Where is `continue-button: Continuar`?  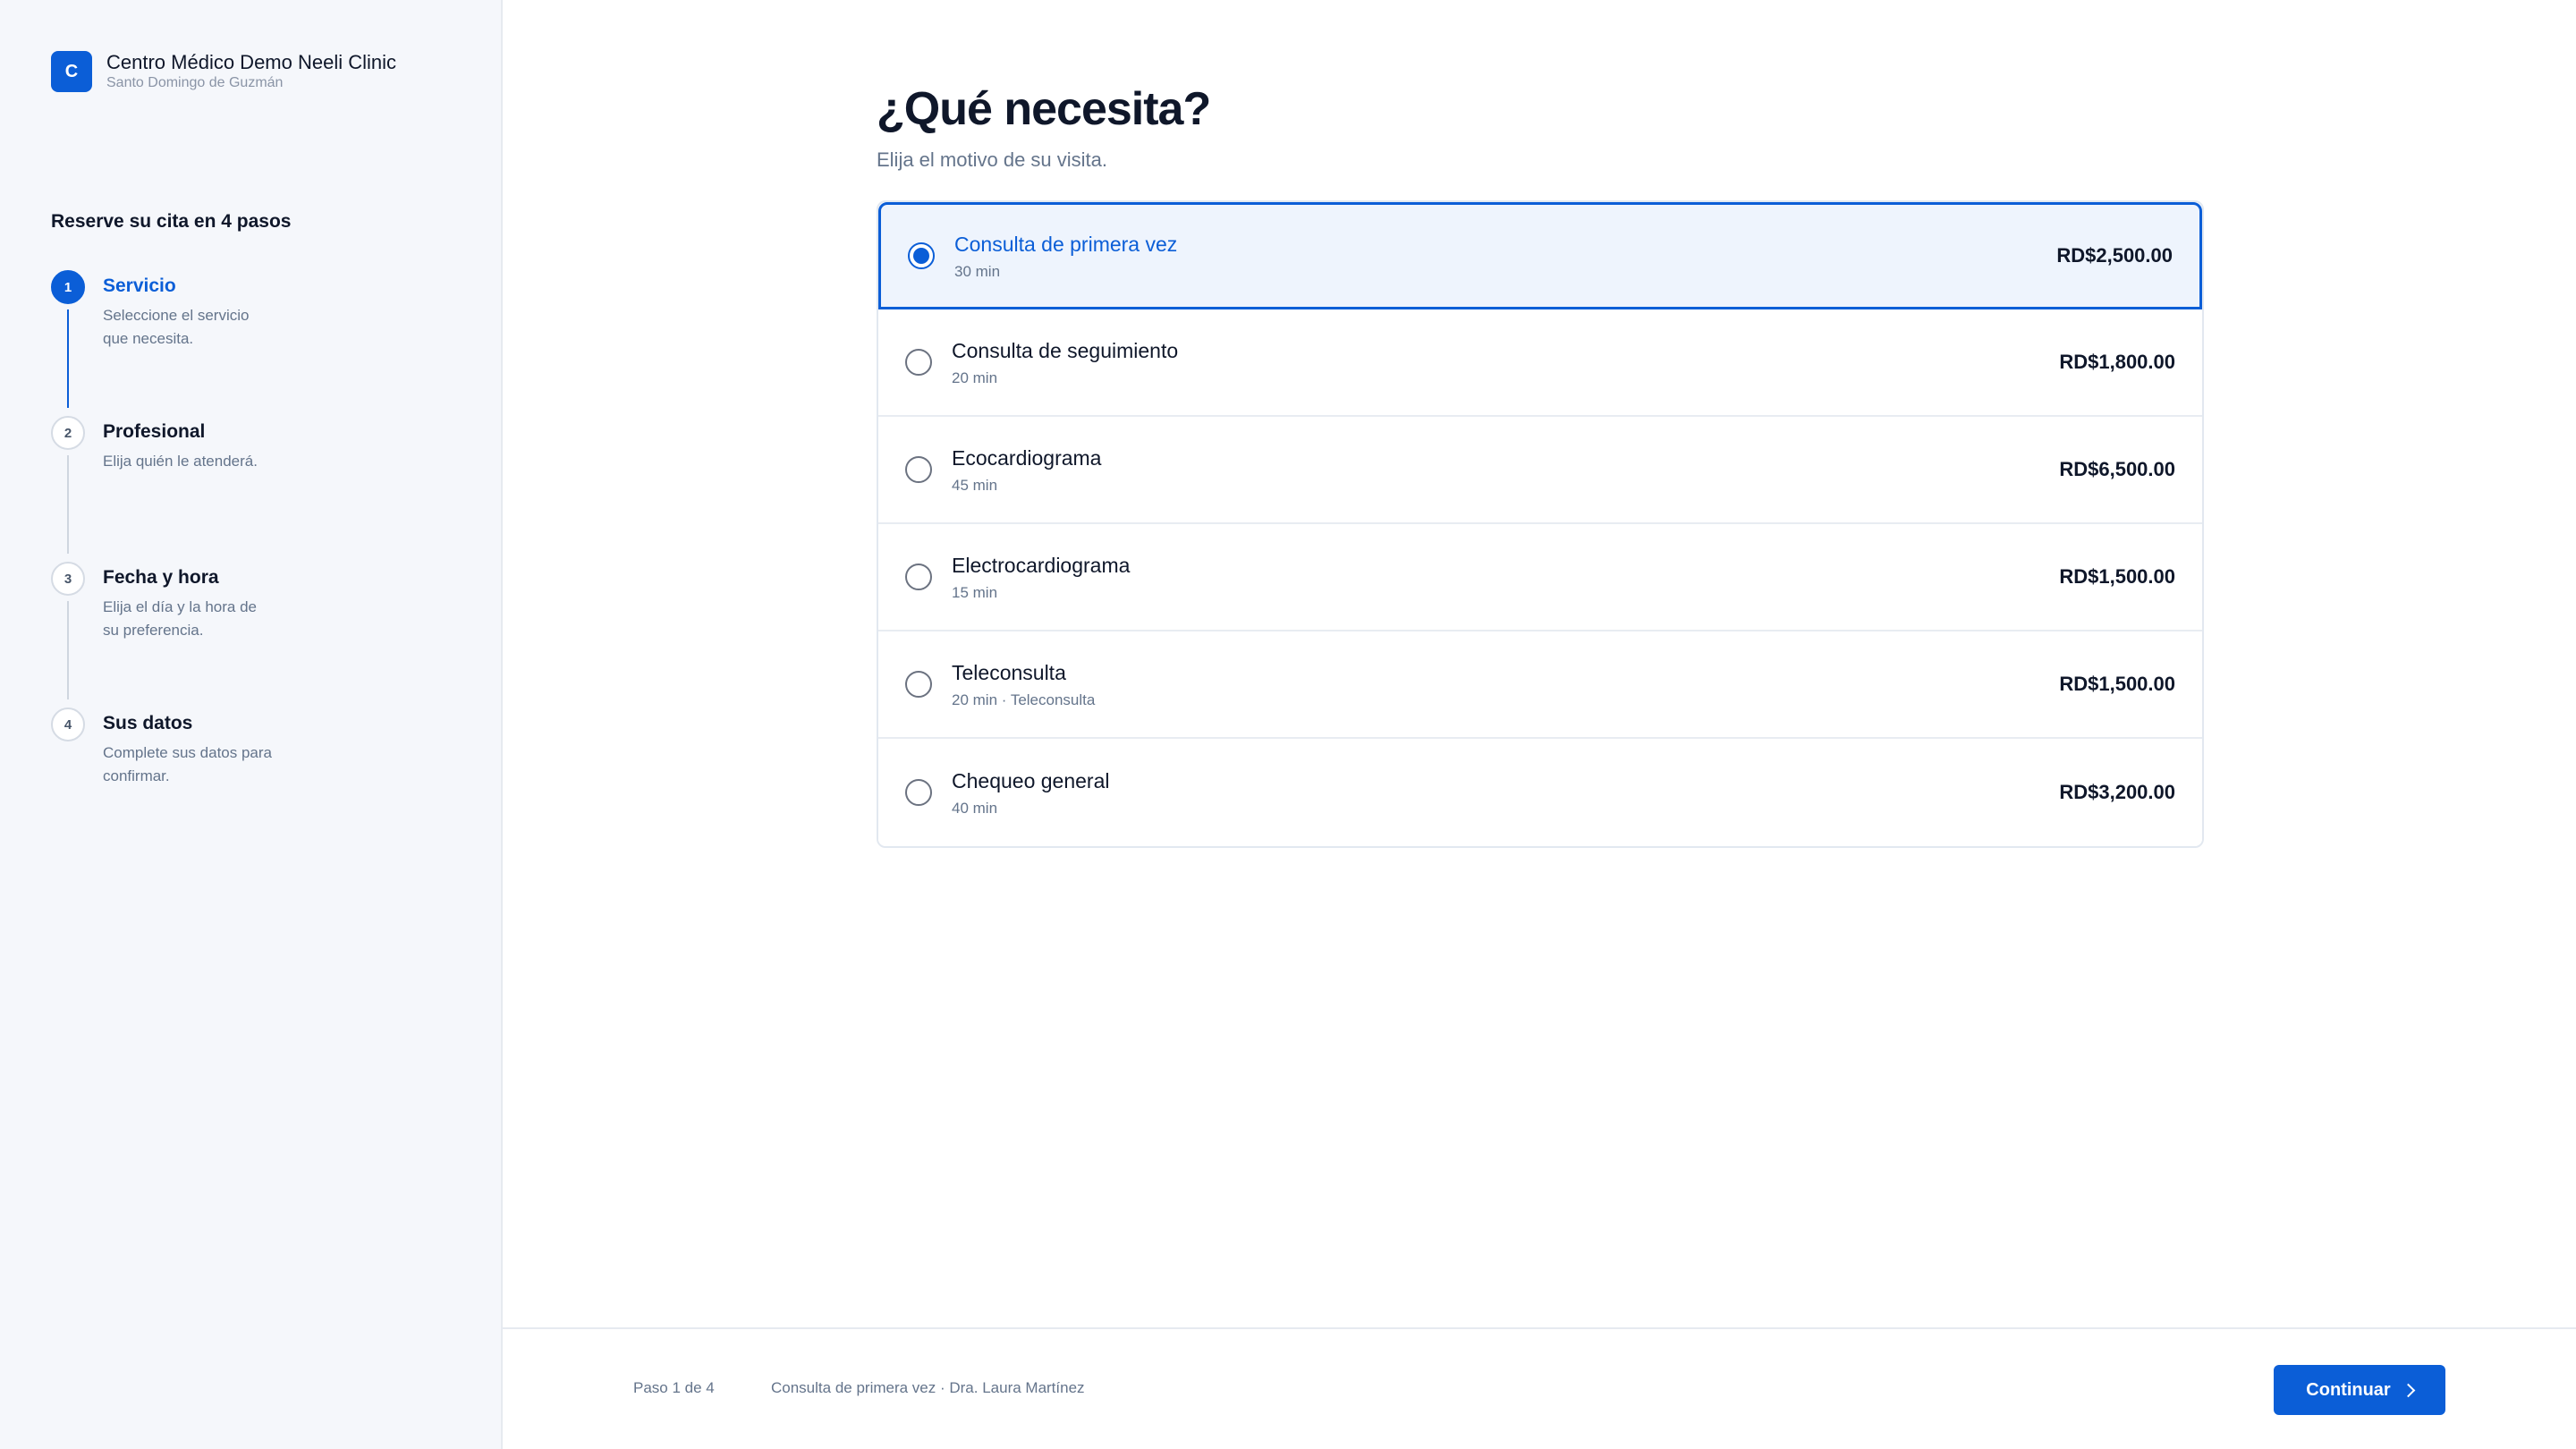
continue-button: Continuar is located at coordinates (2359, 1390).